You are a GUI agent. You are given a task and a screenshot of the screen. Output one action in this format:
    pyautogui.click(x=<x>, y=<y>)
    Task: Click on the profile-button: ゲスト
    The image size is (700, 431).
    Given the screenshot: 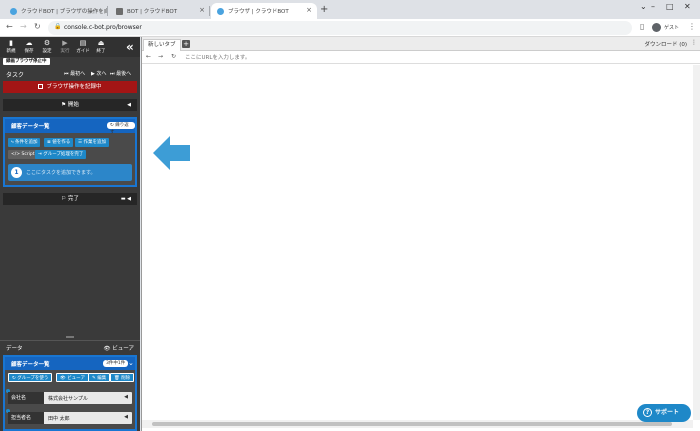 What is the action you would take?
    pyautogui.click(x=665, y=27)
    